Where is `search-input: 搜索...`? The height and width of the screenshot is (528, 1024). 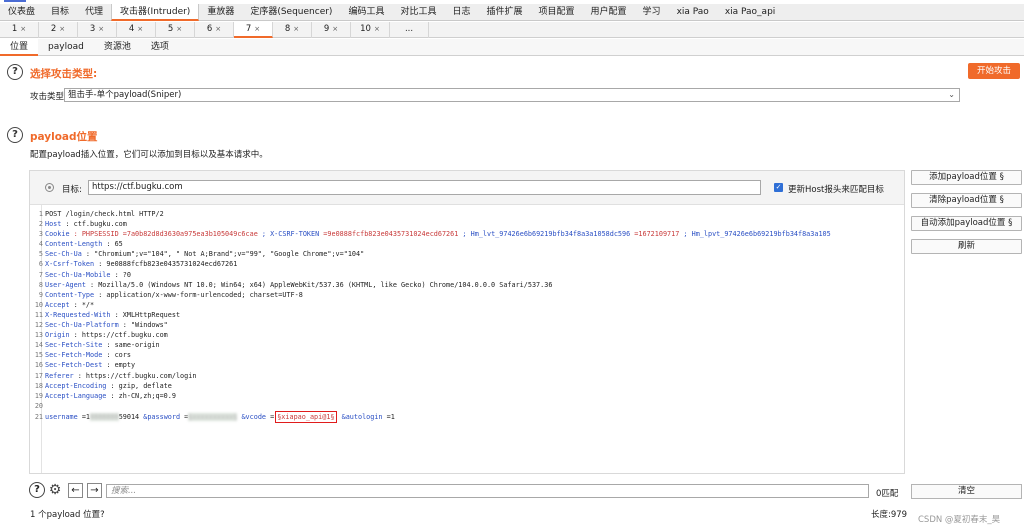
search-input: 搜索... is located at coordinates (487, 491).